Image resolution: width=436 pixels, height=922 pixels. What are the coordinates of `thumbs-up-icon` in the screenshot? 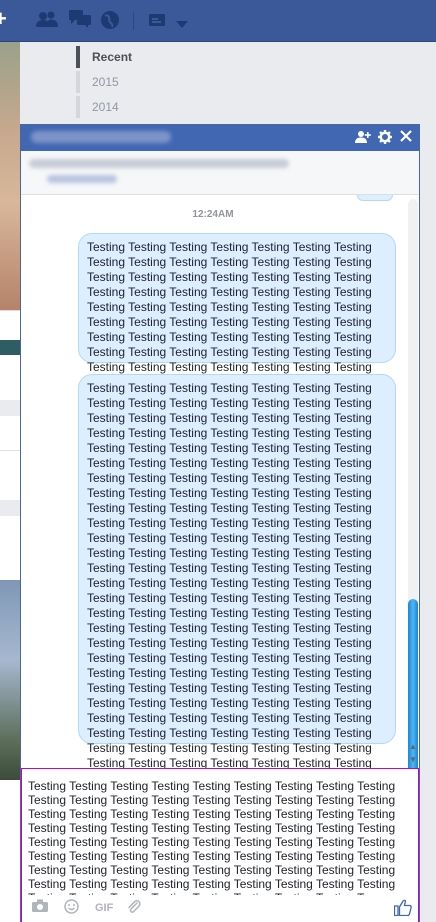 It's located at (402, 910).